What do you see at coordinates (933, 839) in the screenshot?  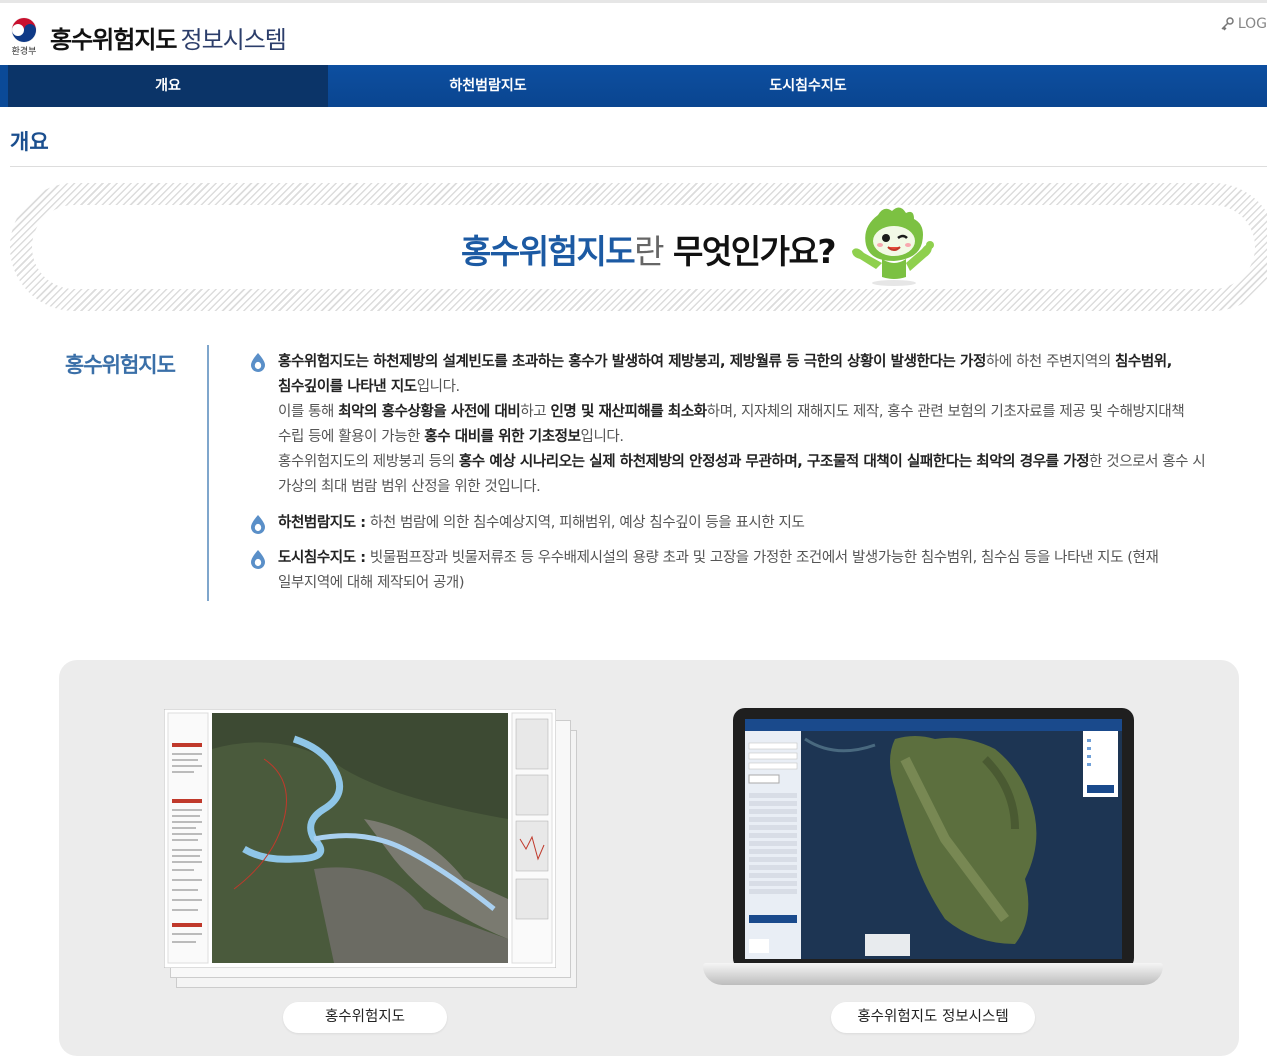 I see `system-screenshot-image` at bounding box center [933, 839].